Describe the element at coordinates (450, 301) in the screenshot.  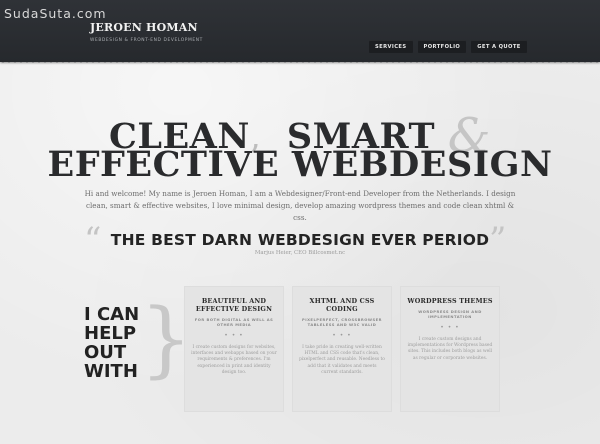
I see `card-title: WORDPRESS THEMES` at that location.